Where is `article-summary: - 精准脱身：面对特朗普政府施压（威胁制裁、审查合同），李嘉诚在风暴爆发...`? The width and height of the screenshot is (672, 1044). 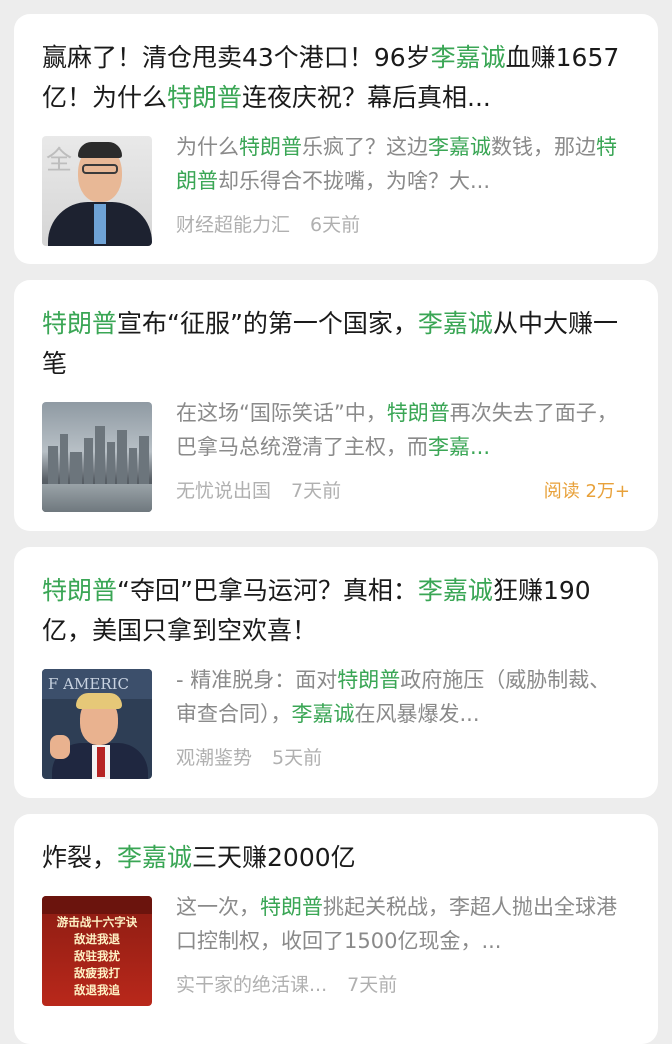
article-summary: - 精准脱身：面对特朗普政府施压（威胁制裁、审查合同），李嘉诚在风暴爆发... is located at coordinates (403, 697).